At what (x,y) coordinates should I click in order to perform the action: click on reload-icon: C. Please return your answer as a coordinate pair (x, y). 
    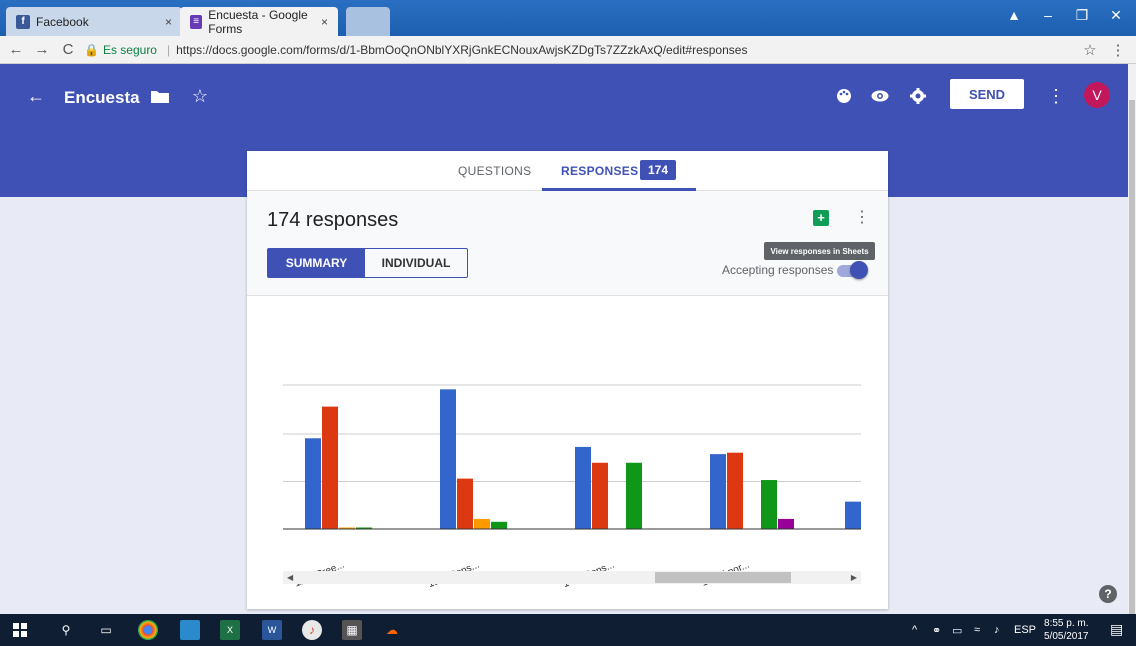
    Looking at the image, I should click on (68, 49).